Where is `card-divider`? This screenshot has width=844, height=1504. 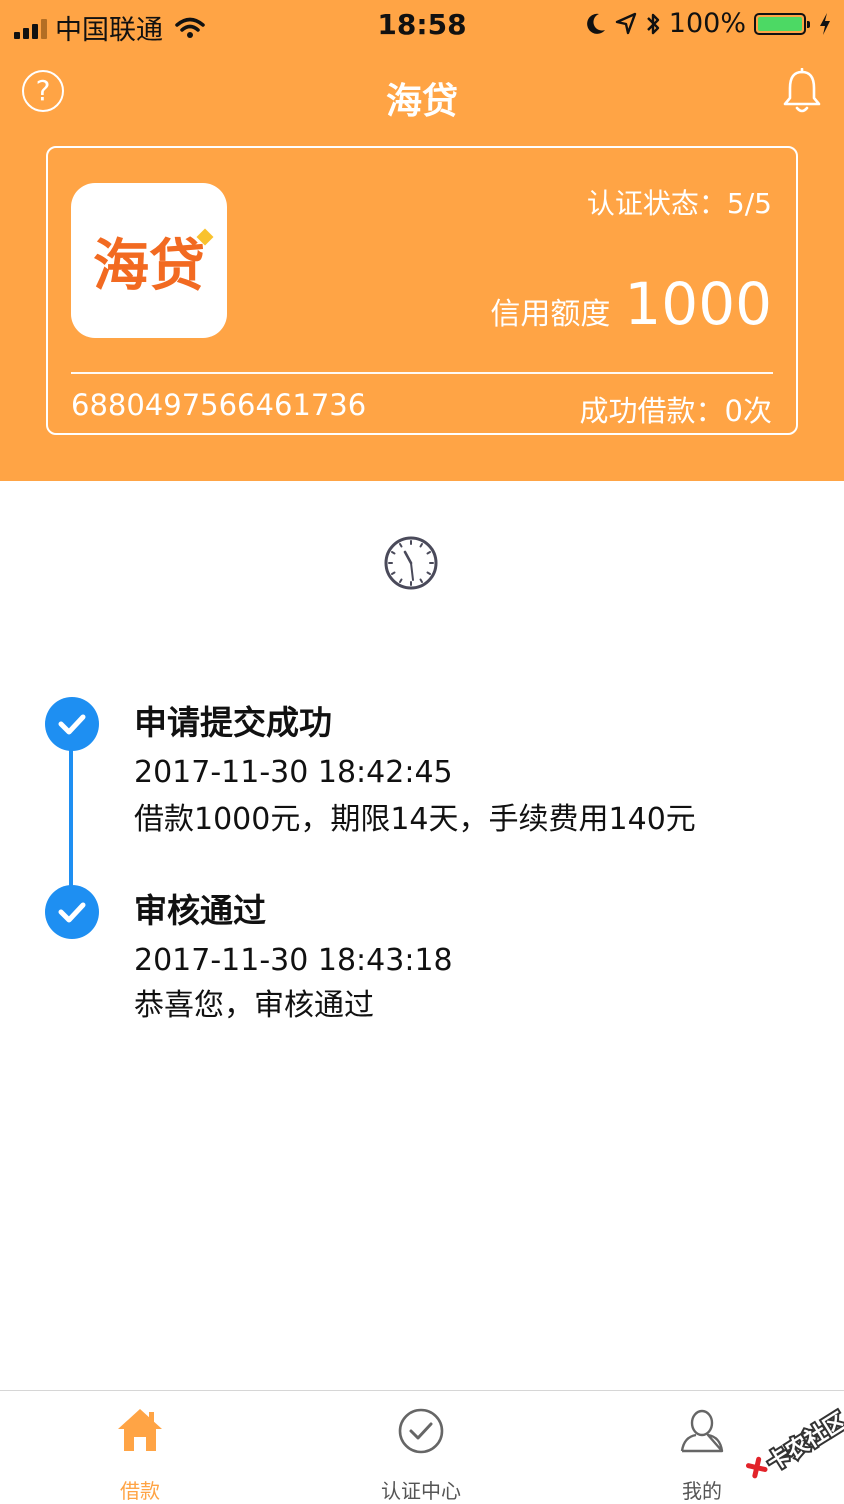 card-divider is located at coordinates (422, 373).